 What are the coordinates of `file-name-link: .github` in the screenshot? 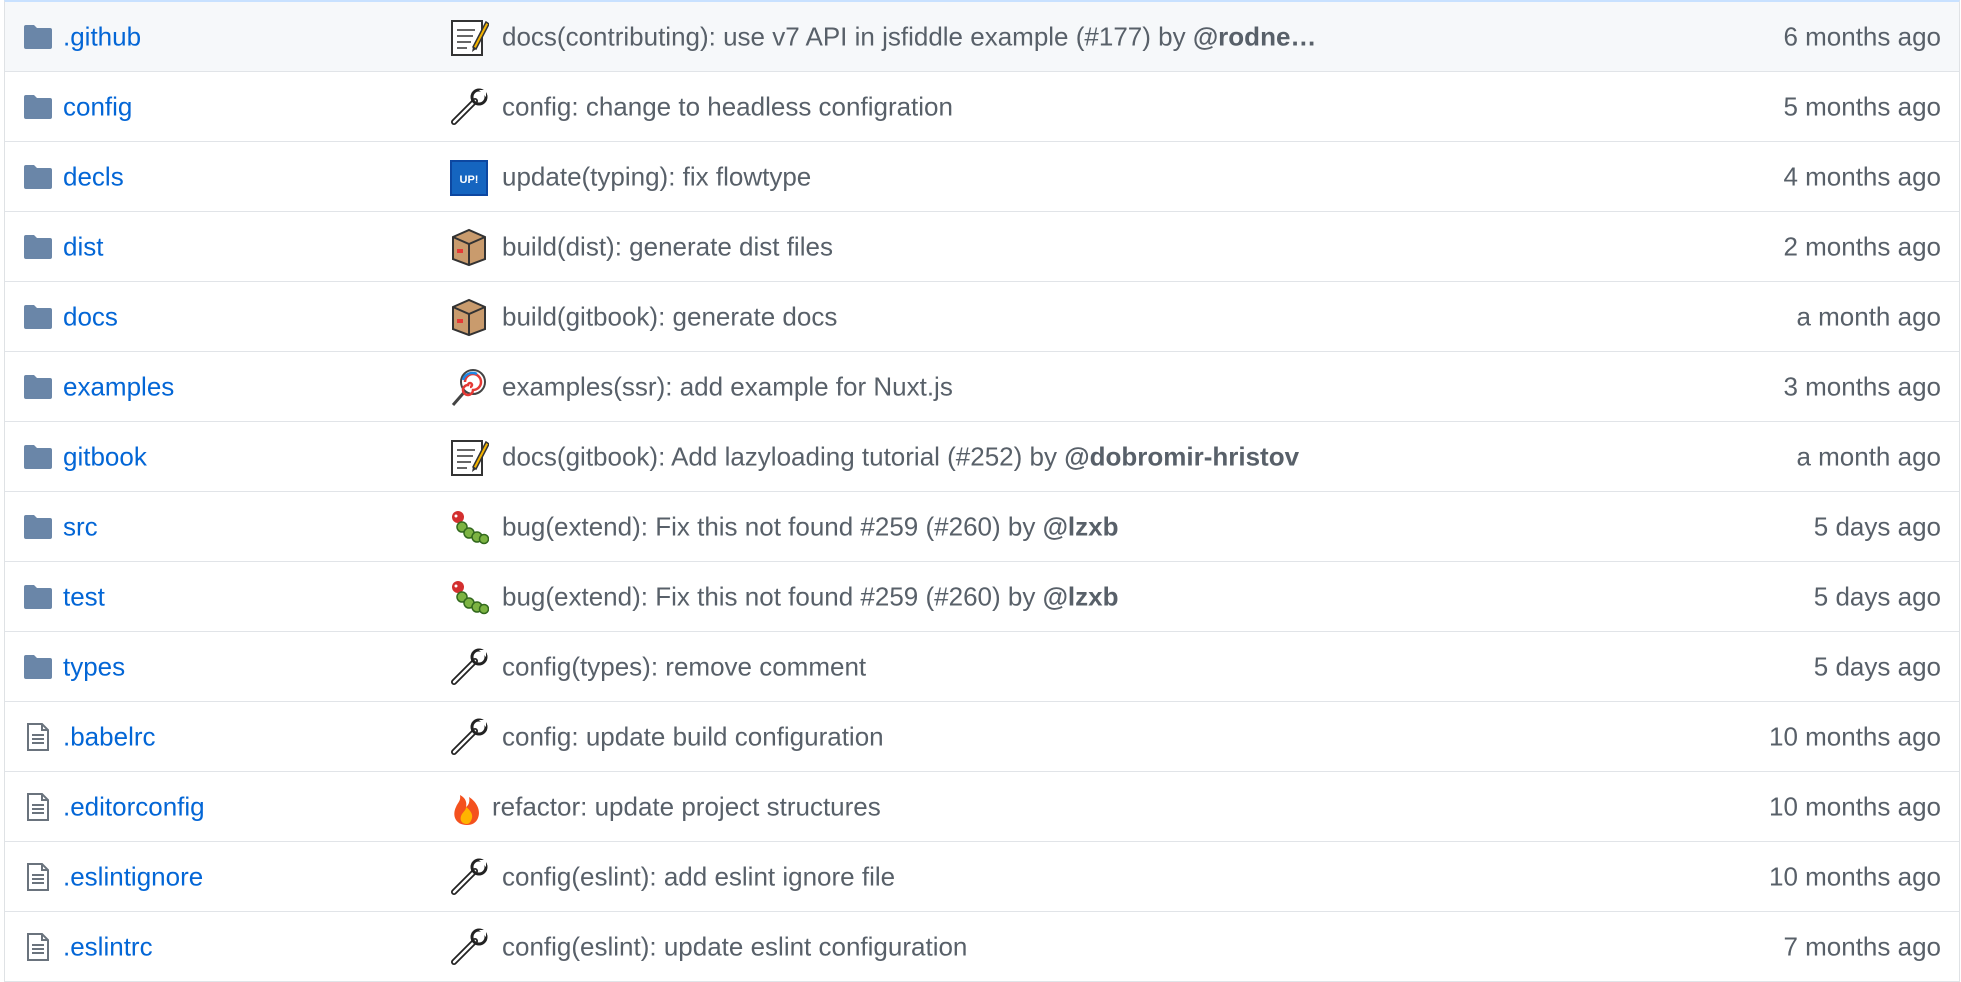 It's located at (102, 36).